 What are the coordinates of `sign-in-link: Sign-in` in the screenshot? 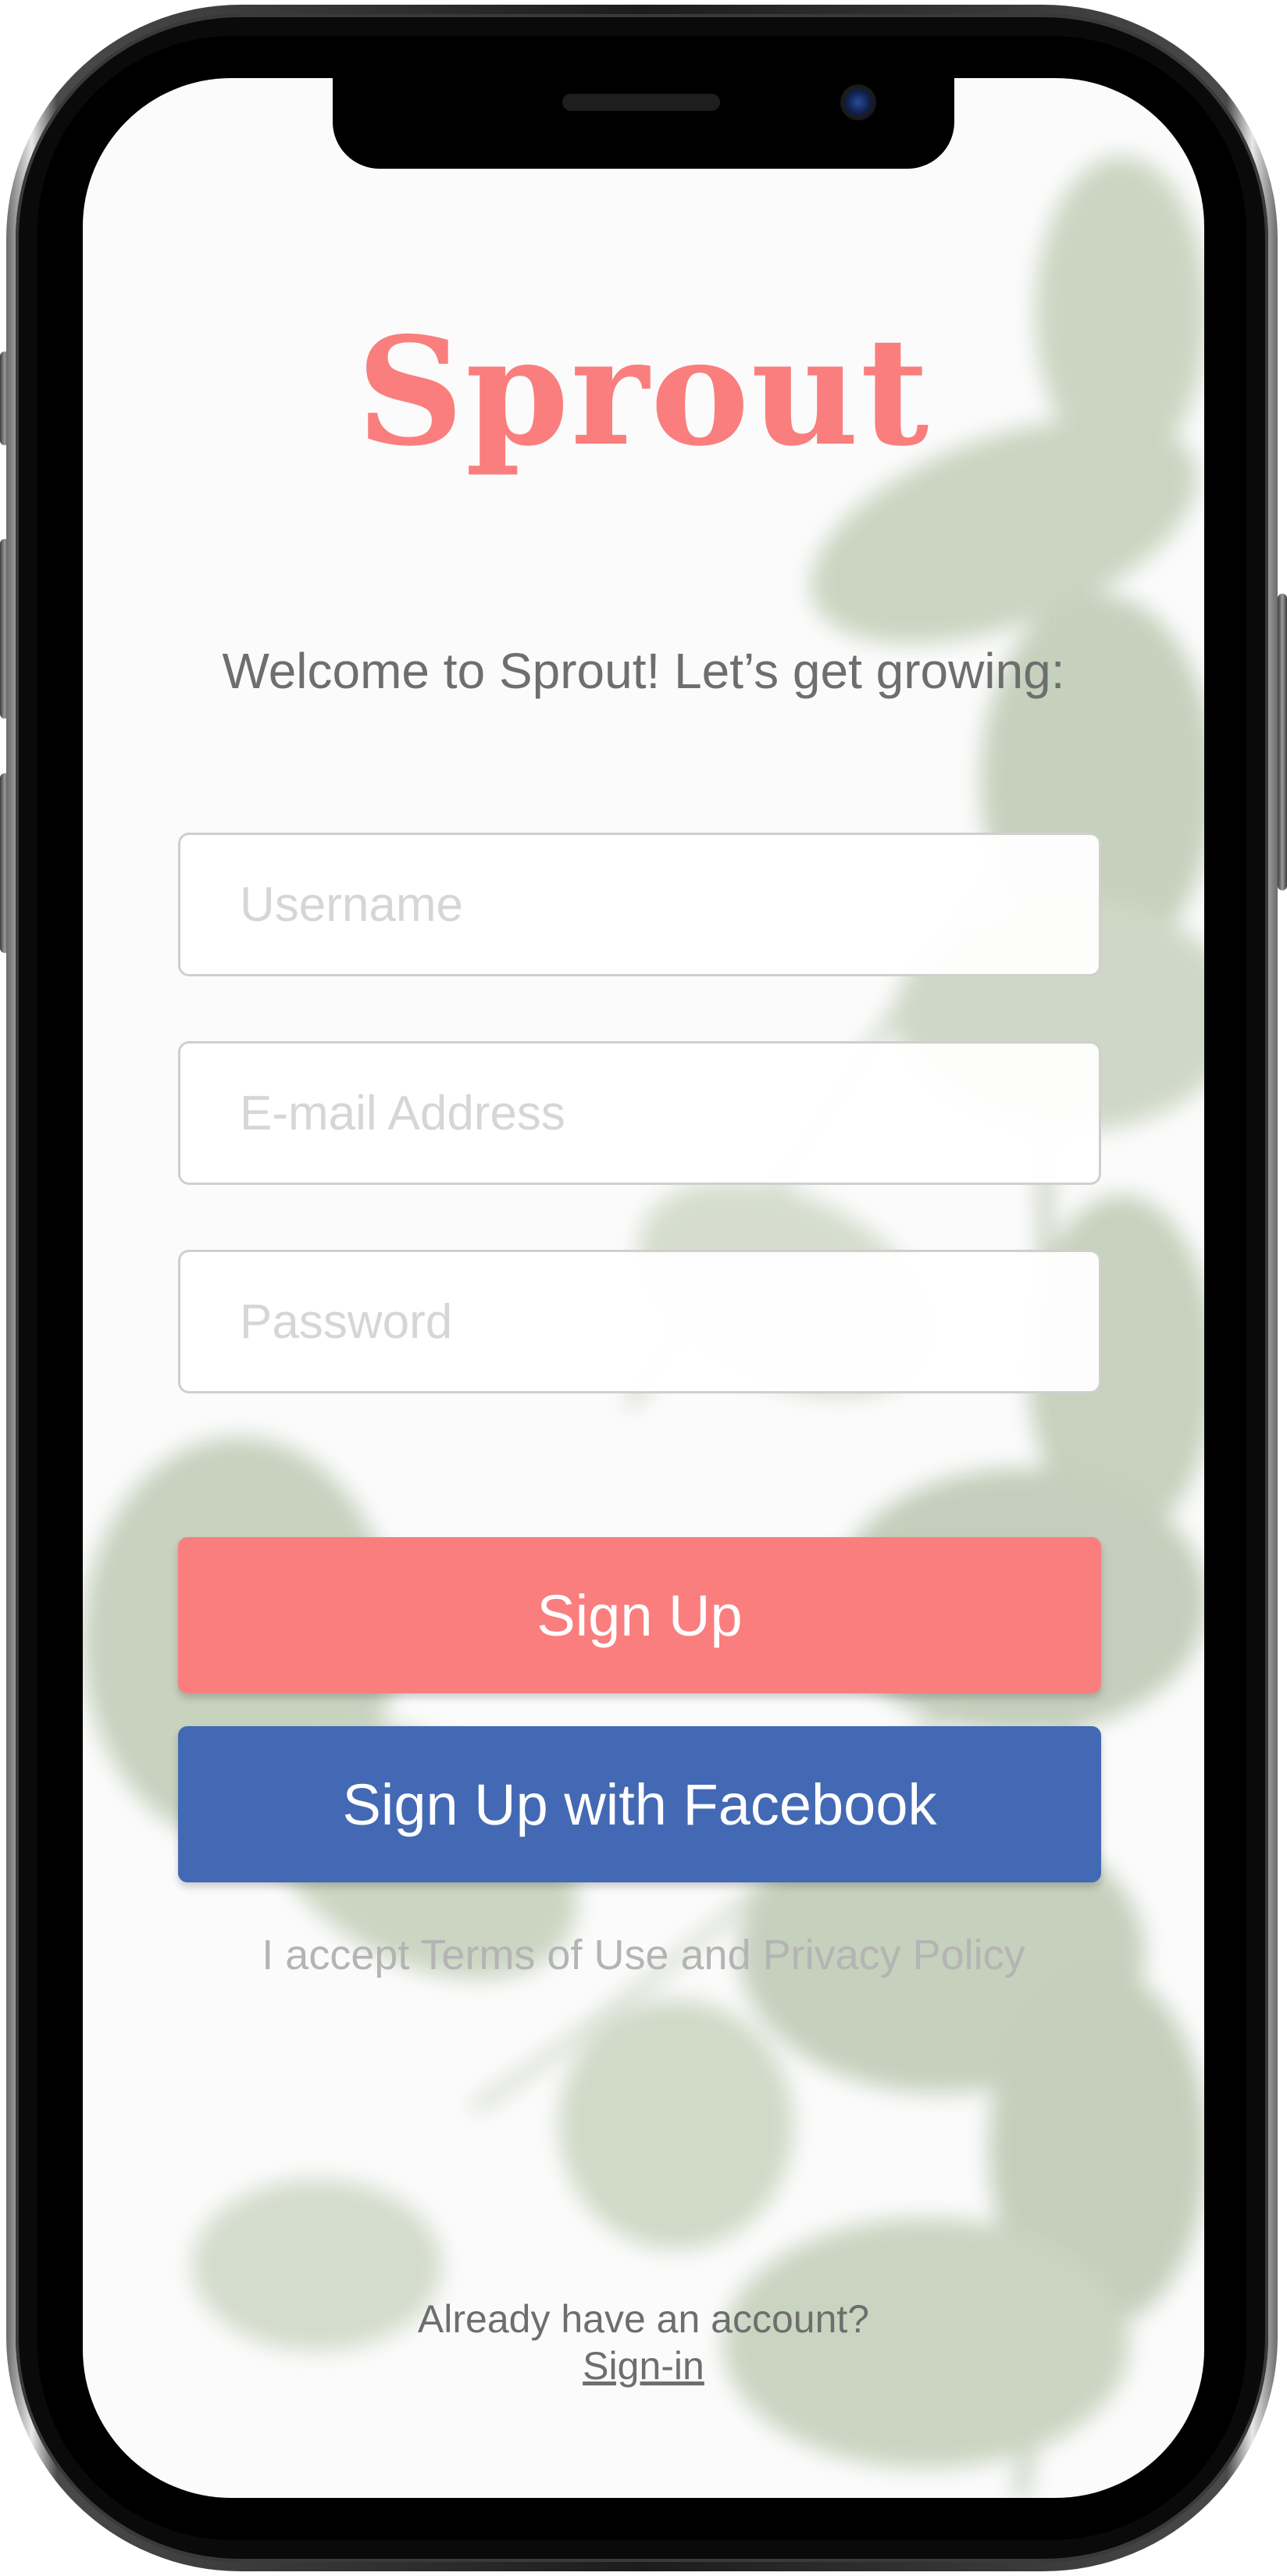 It's located at (643, 2366).